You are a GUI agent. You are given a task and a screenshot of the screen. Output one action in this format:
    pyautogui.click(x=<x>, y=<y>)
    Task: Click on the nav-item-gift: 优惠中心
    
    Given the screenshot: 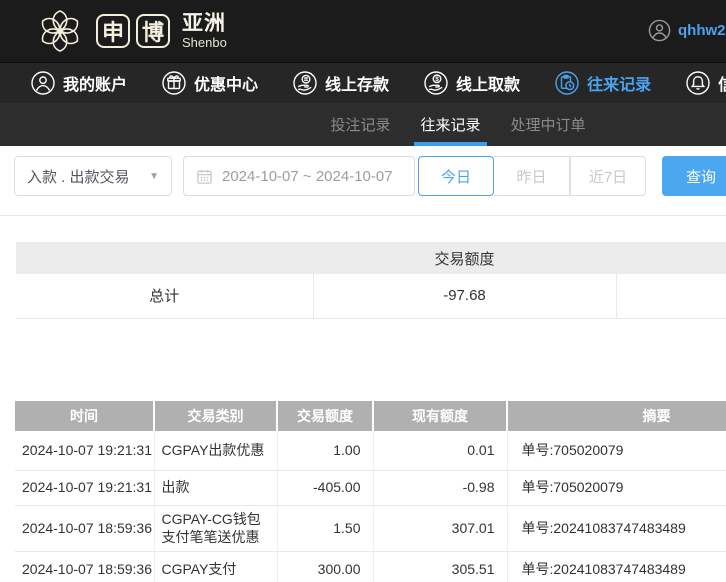 What is the action you would take?
    pyautogui.click(x=209, y=83)
    